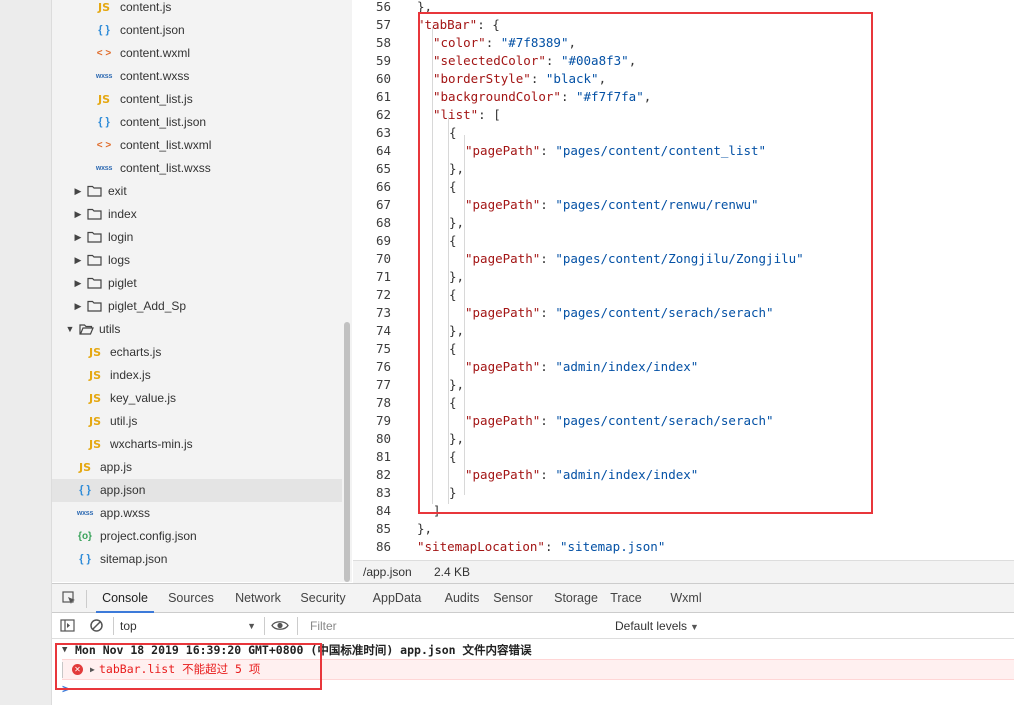 The height and width of the screenshot is (705, 1014). I want to click on tab-wxml: Wxml, so click(686, 598).